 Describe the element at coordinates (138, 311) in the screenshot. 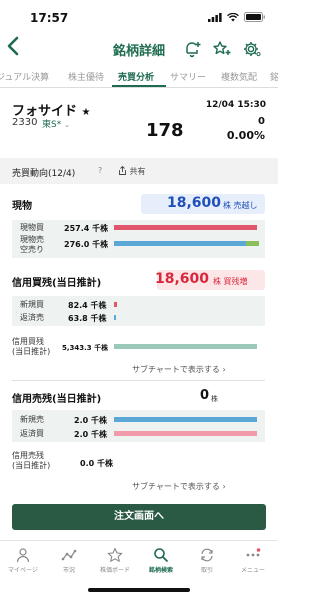

I see `margin-buy-panel: 新規買 82.4 千株 返済売 63.8 千株` at that location.